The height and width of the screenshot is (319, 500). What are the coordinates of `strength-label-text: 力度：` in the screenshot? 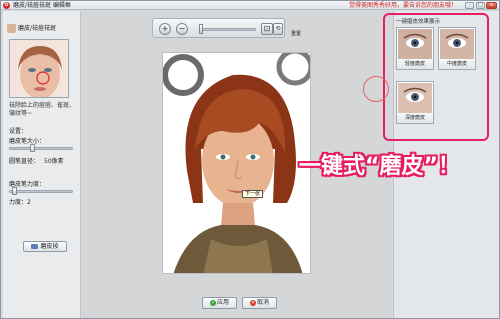 It's located at (18, 202).